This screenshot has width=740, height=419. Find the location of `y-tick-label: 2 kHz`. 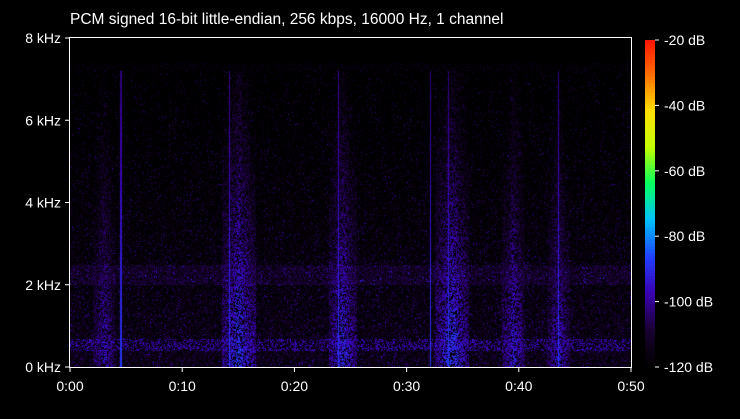

y-tick-label: 2 kHz is located at coordinates (43, 285).